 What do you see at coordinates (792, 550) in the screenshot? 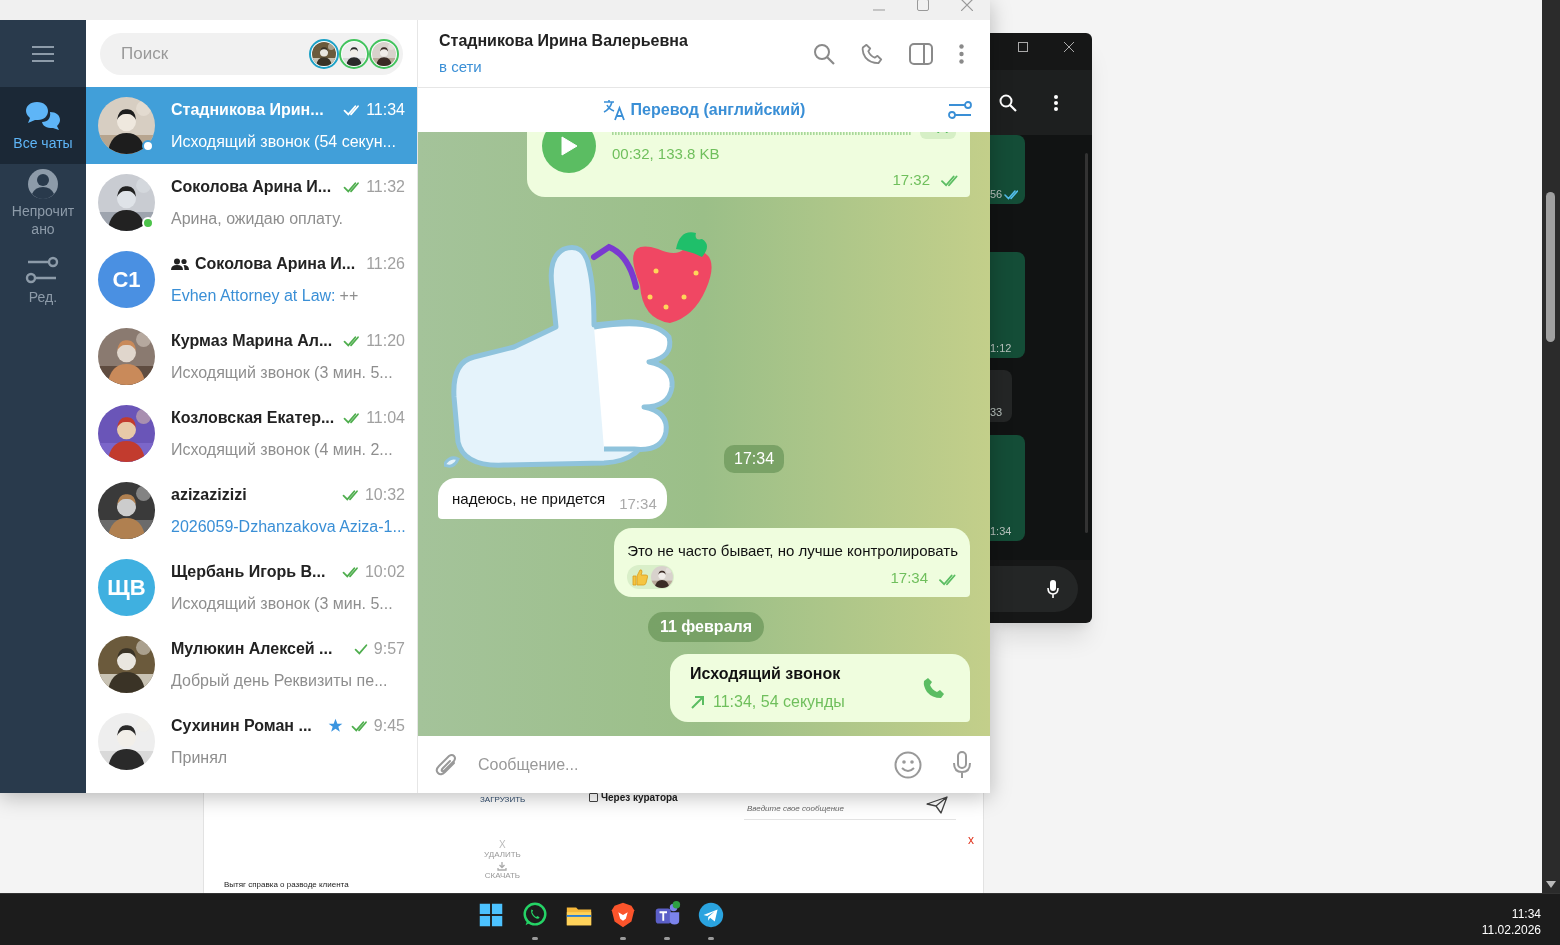
I see `message-text: Это не часто бывает, но лучше контролировать` at bounding box center [792, 550].